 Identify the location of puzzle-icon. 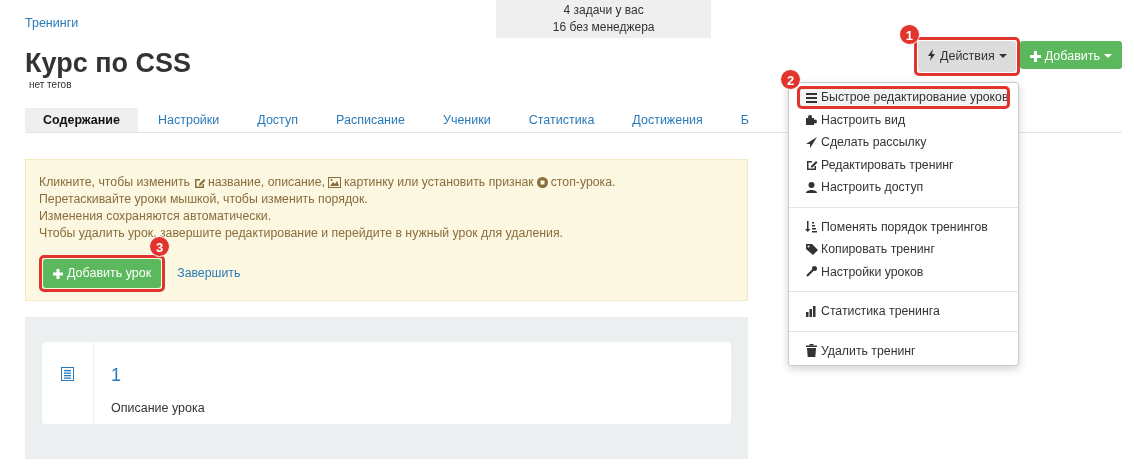
(811, 120).